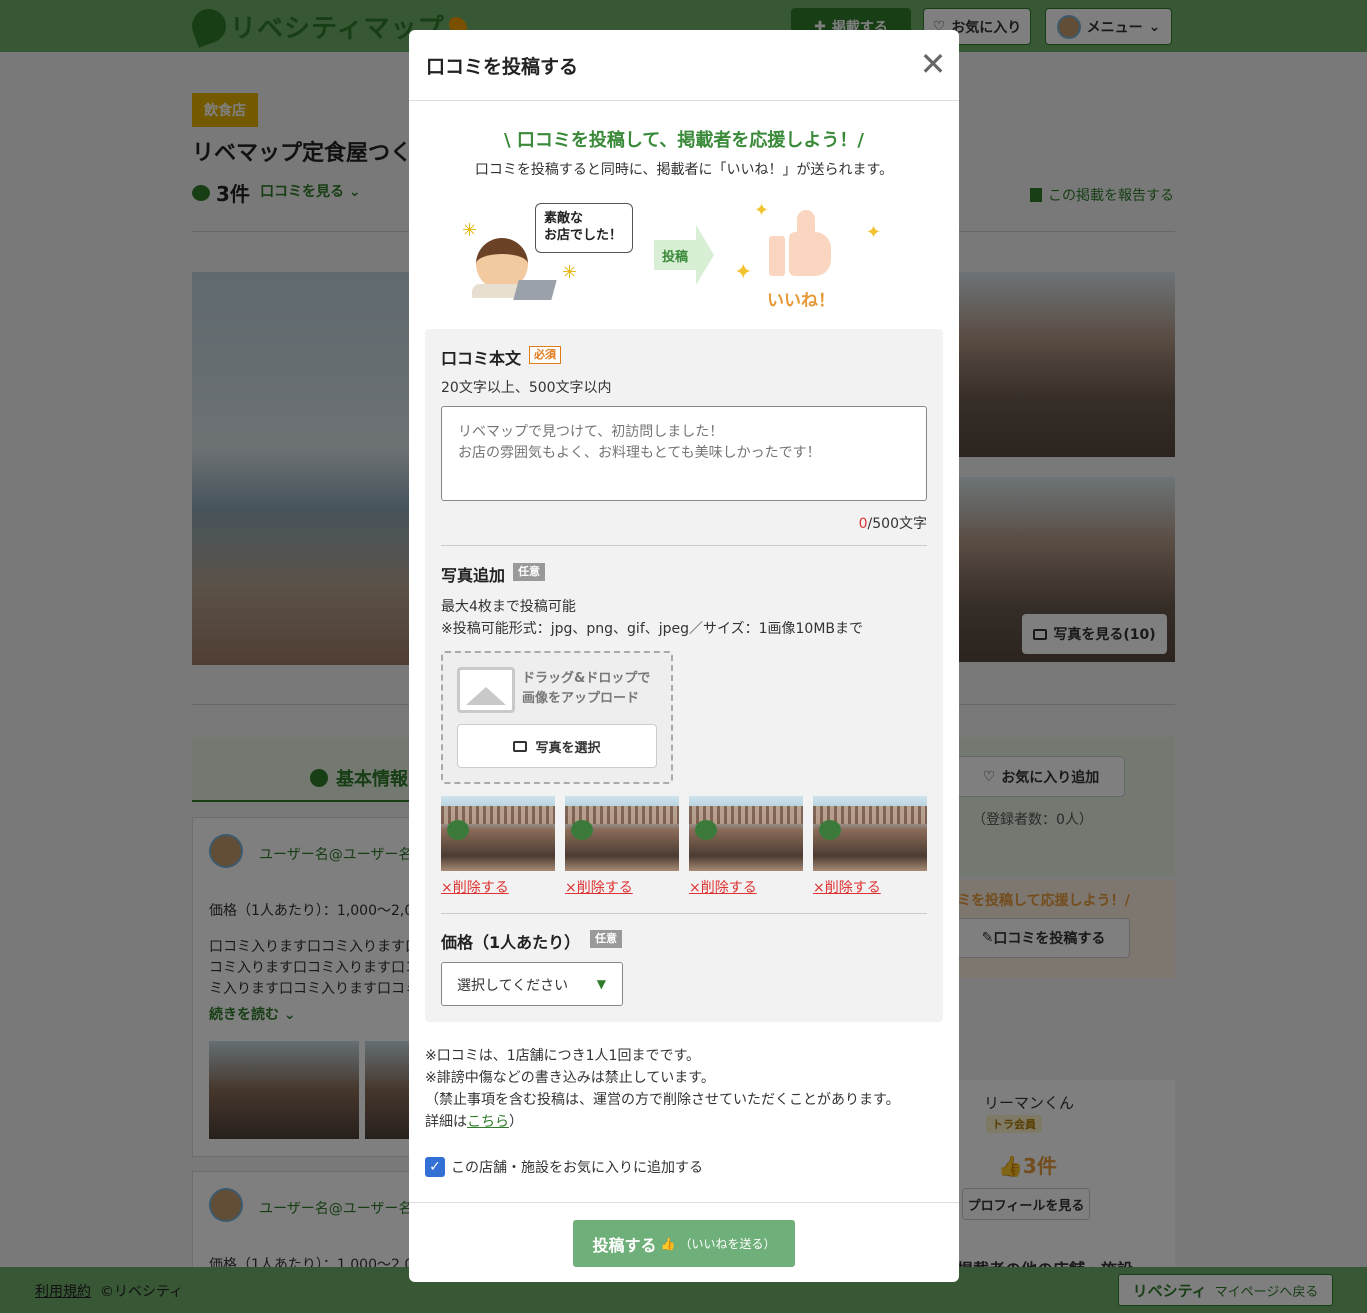 Image resolution: width=1367 pixels, height=1313 pixels. Describe the element at coordinates (601, 984) in the screenshot. I see `chevron-down-icon: ▼` at that location.